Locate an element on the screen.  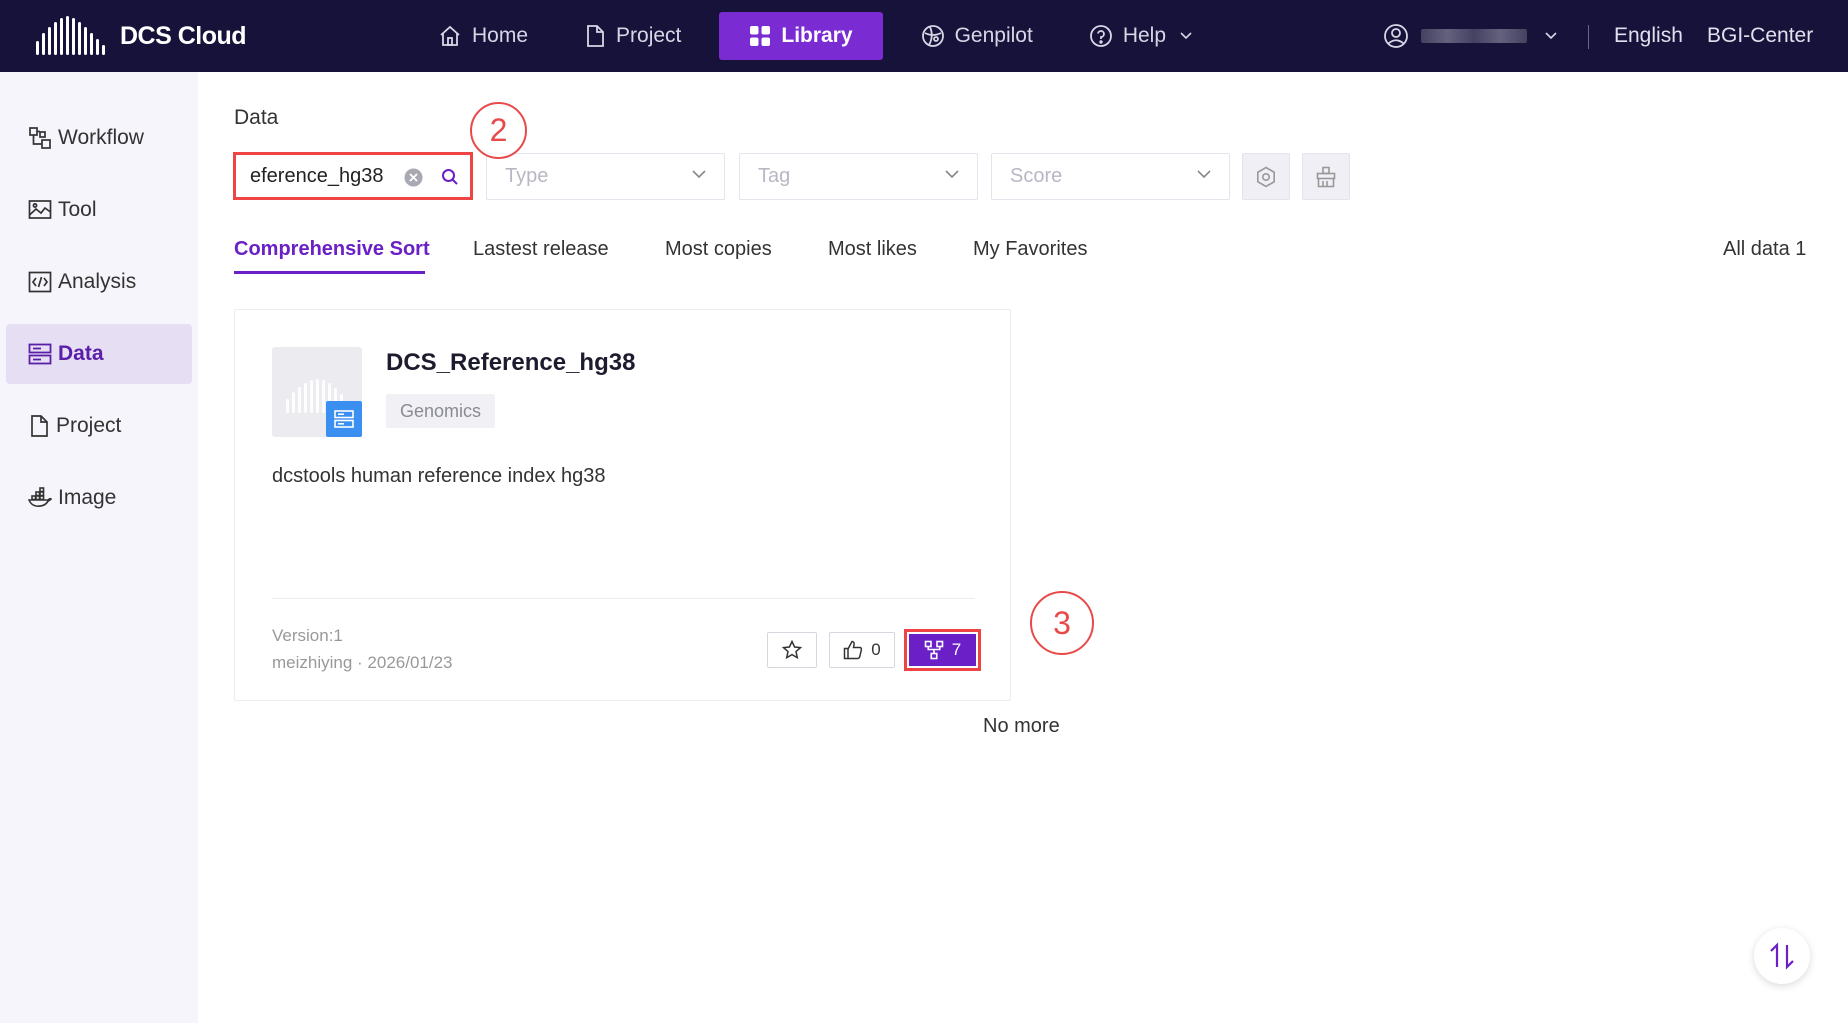
sidebar-item-image: Image is located at coordinates (99, 498).